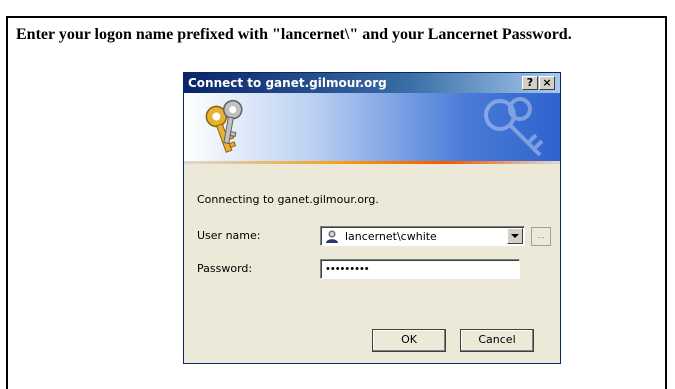  I want to click on dialog-title: Connect to ganet.gilmour.org, so click(287, 83).